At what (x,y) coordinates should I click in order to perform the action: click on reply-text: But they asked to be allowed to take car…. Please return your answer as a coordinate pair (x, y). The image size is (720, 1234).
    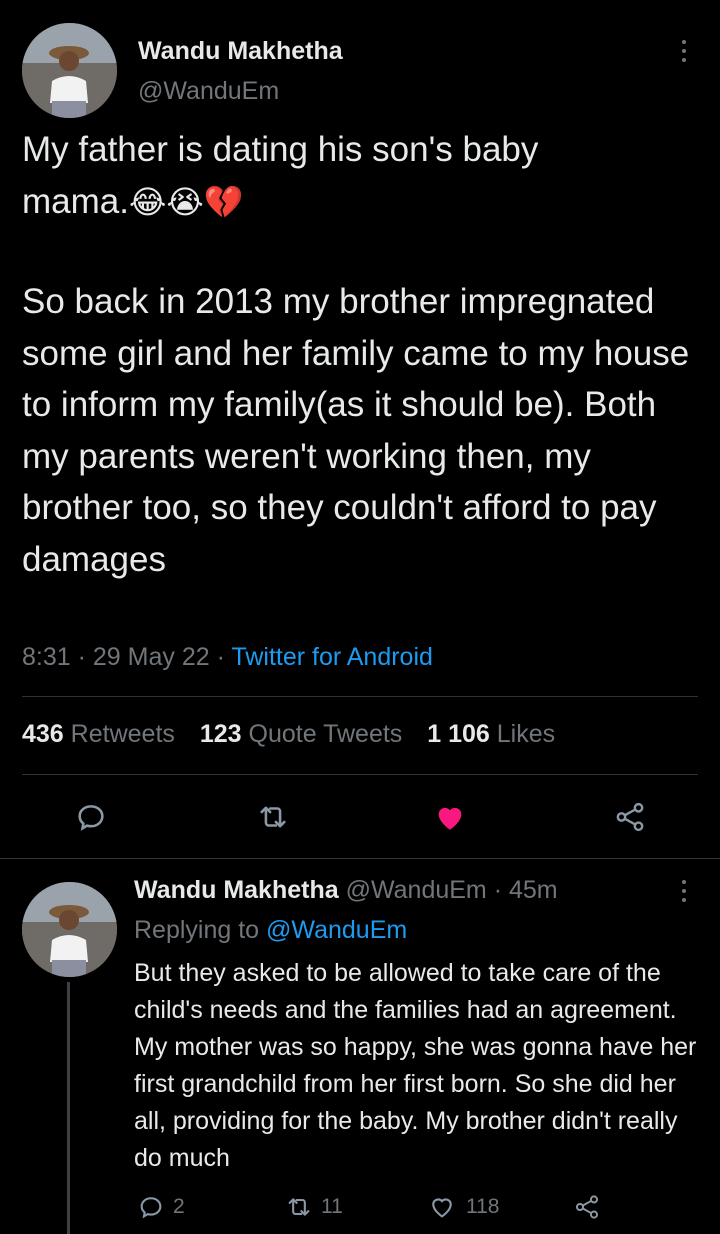
    Looking at the image, I should click on (415, 1065).